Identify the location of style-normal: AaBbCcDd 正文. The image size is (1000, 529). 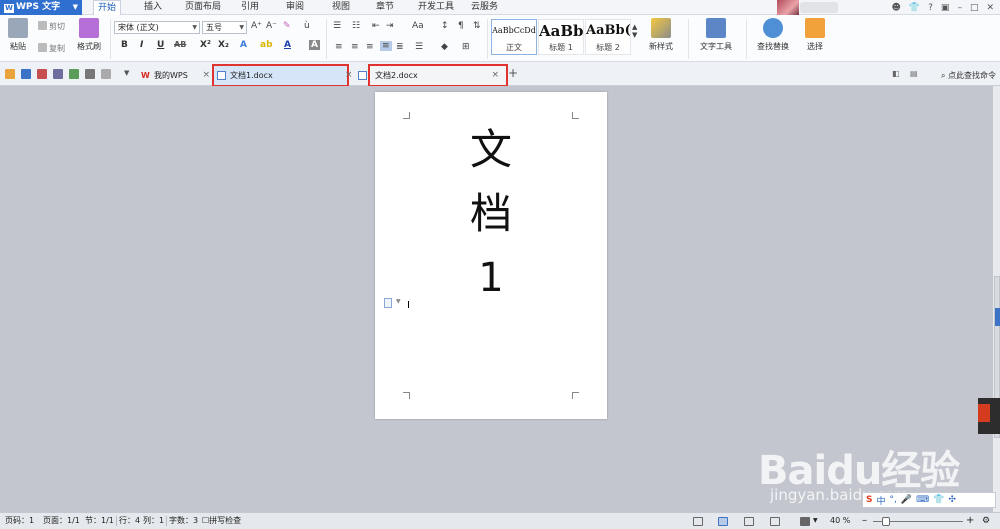
(514, 37).